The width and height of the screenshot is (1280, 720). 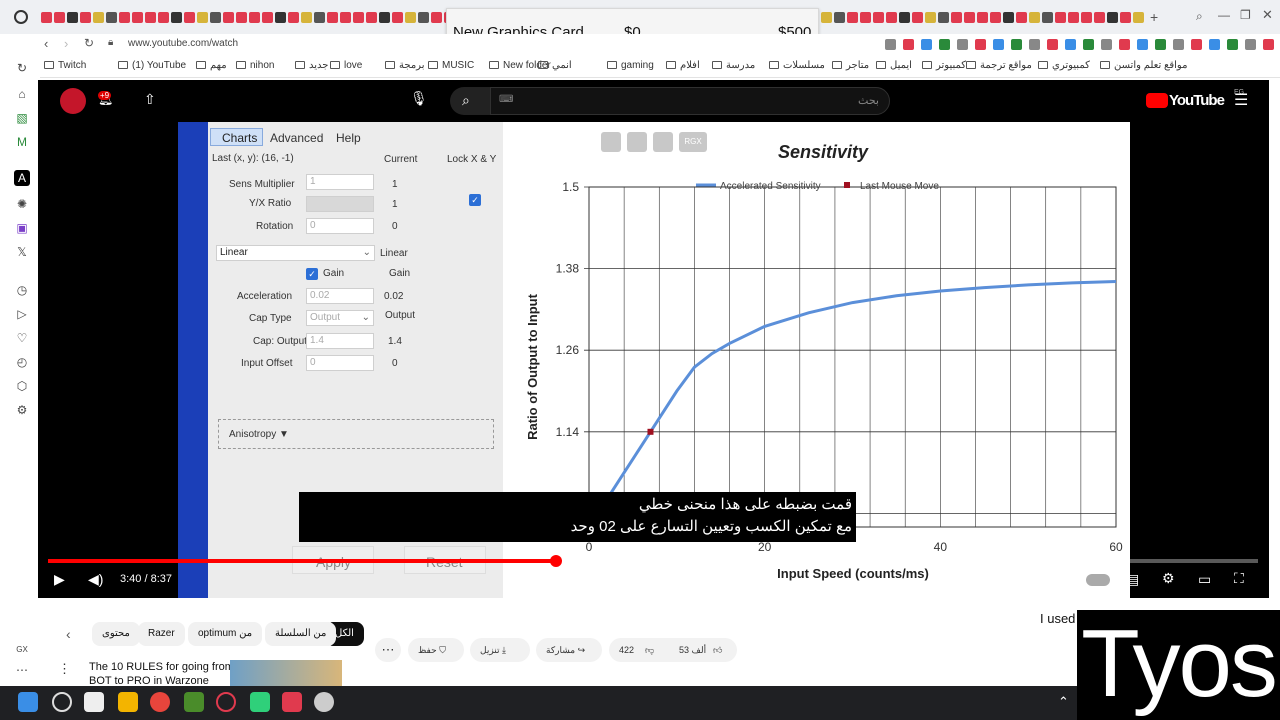 I want to click on sens-multiplier-field: 1, so click(x=340, y=182).